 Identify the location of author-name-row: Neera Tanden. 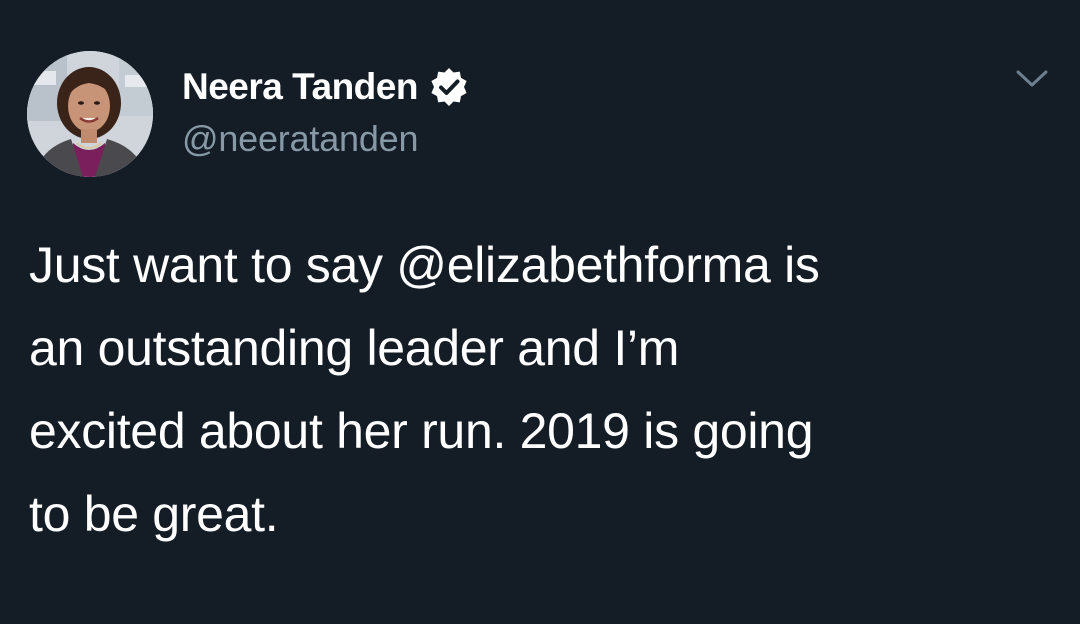
(326, 87).